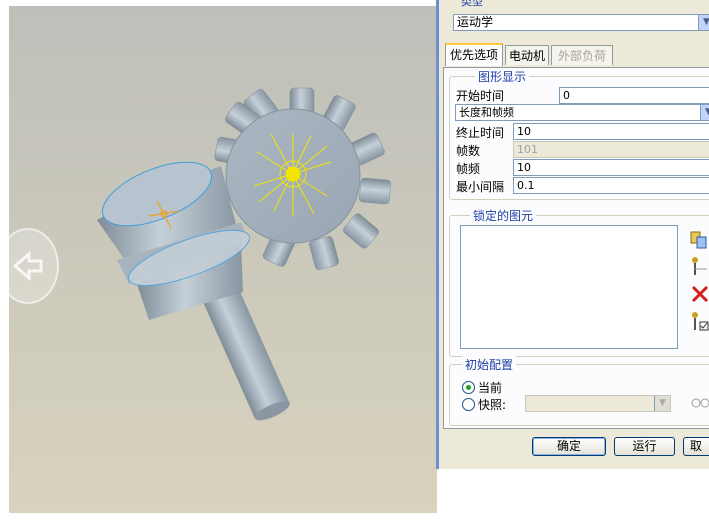  What do you see at coordinates (486, 112) in the screenshot?
I see `mode-select-value: 长度和帧频` at bounding box center [486, 112].